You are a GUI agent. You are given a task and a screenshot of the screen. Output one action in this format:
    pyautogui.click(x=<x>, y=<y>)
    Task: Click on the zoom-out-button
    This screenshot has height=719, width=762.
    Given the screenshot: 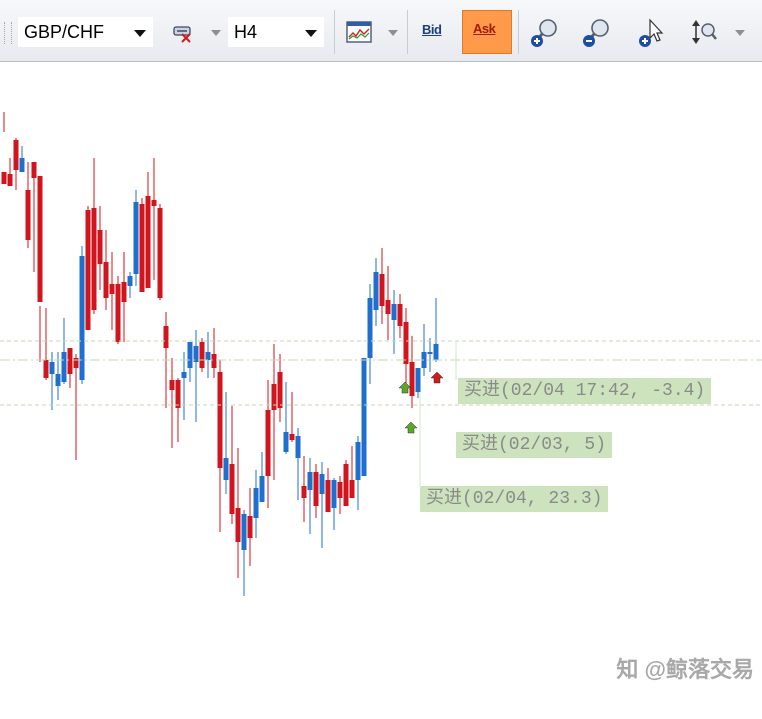 What is the action you would take?
    pyautogui.click(x=598, y=32)
    